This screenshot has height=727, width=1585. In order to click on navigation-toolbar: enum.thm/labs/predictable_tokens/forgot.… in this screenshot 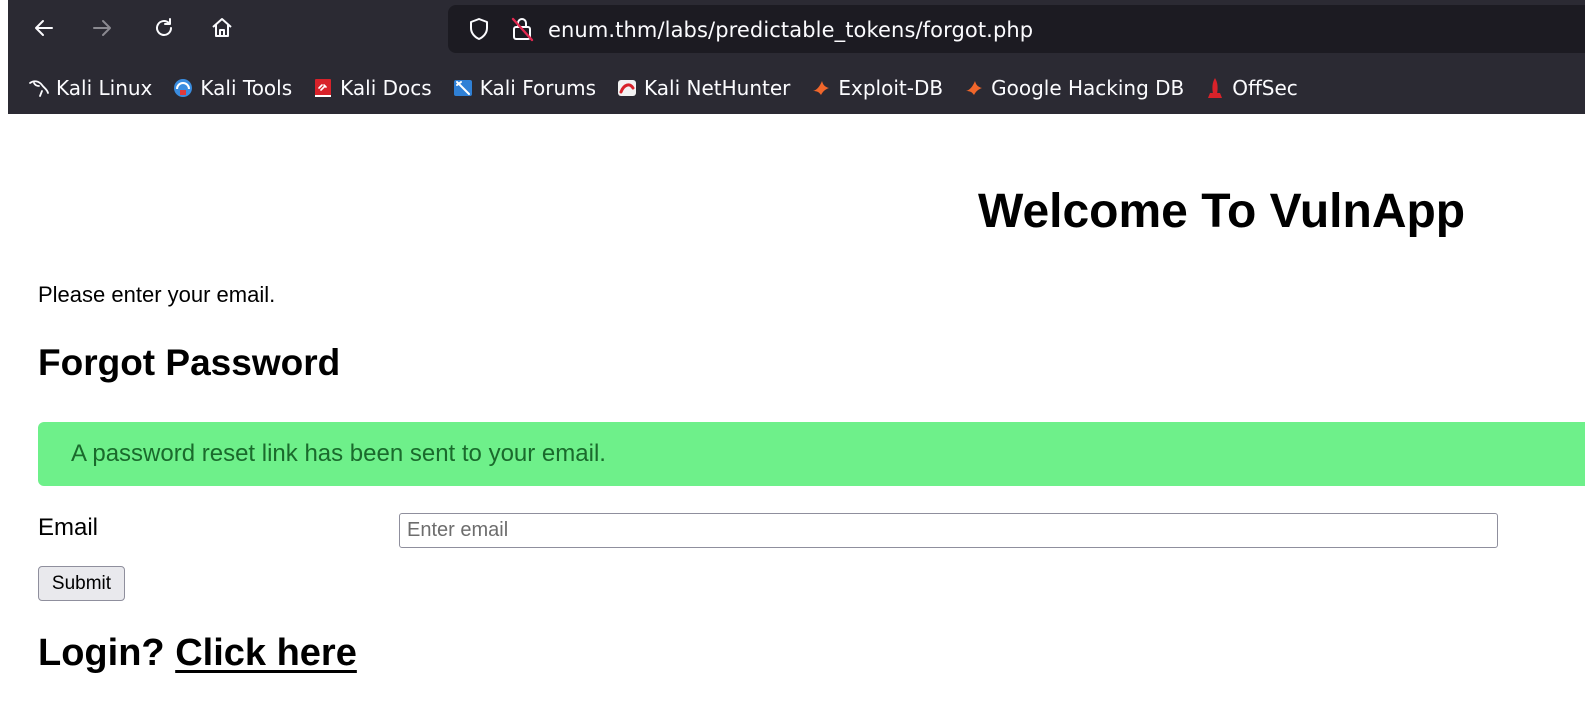, I will do `click(796, 29)`.